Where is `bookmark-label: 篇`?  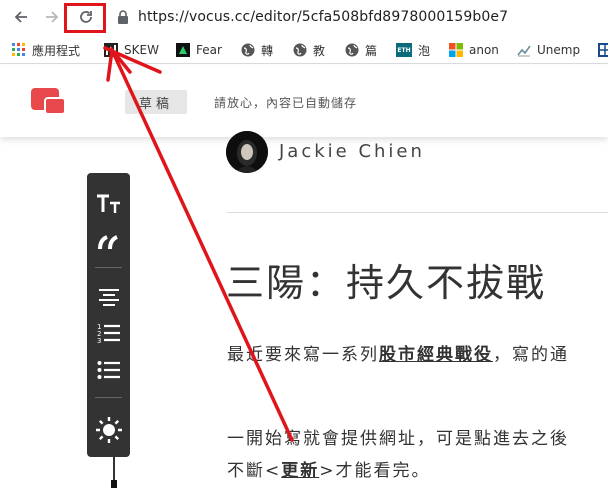 bookmark-label: 篇 is located at coordinates (371, 50).